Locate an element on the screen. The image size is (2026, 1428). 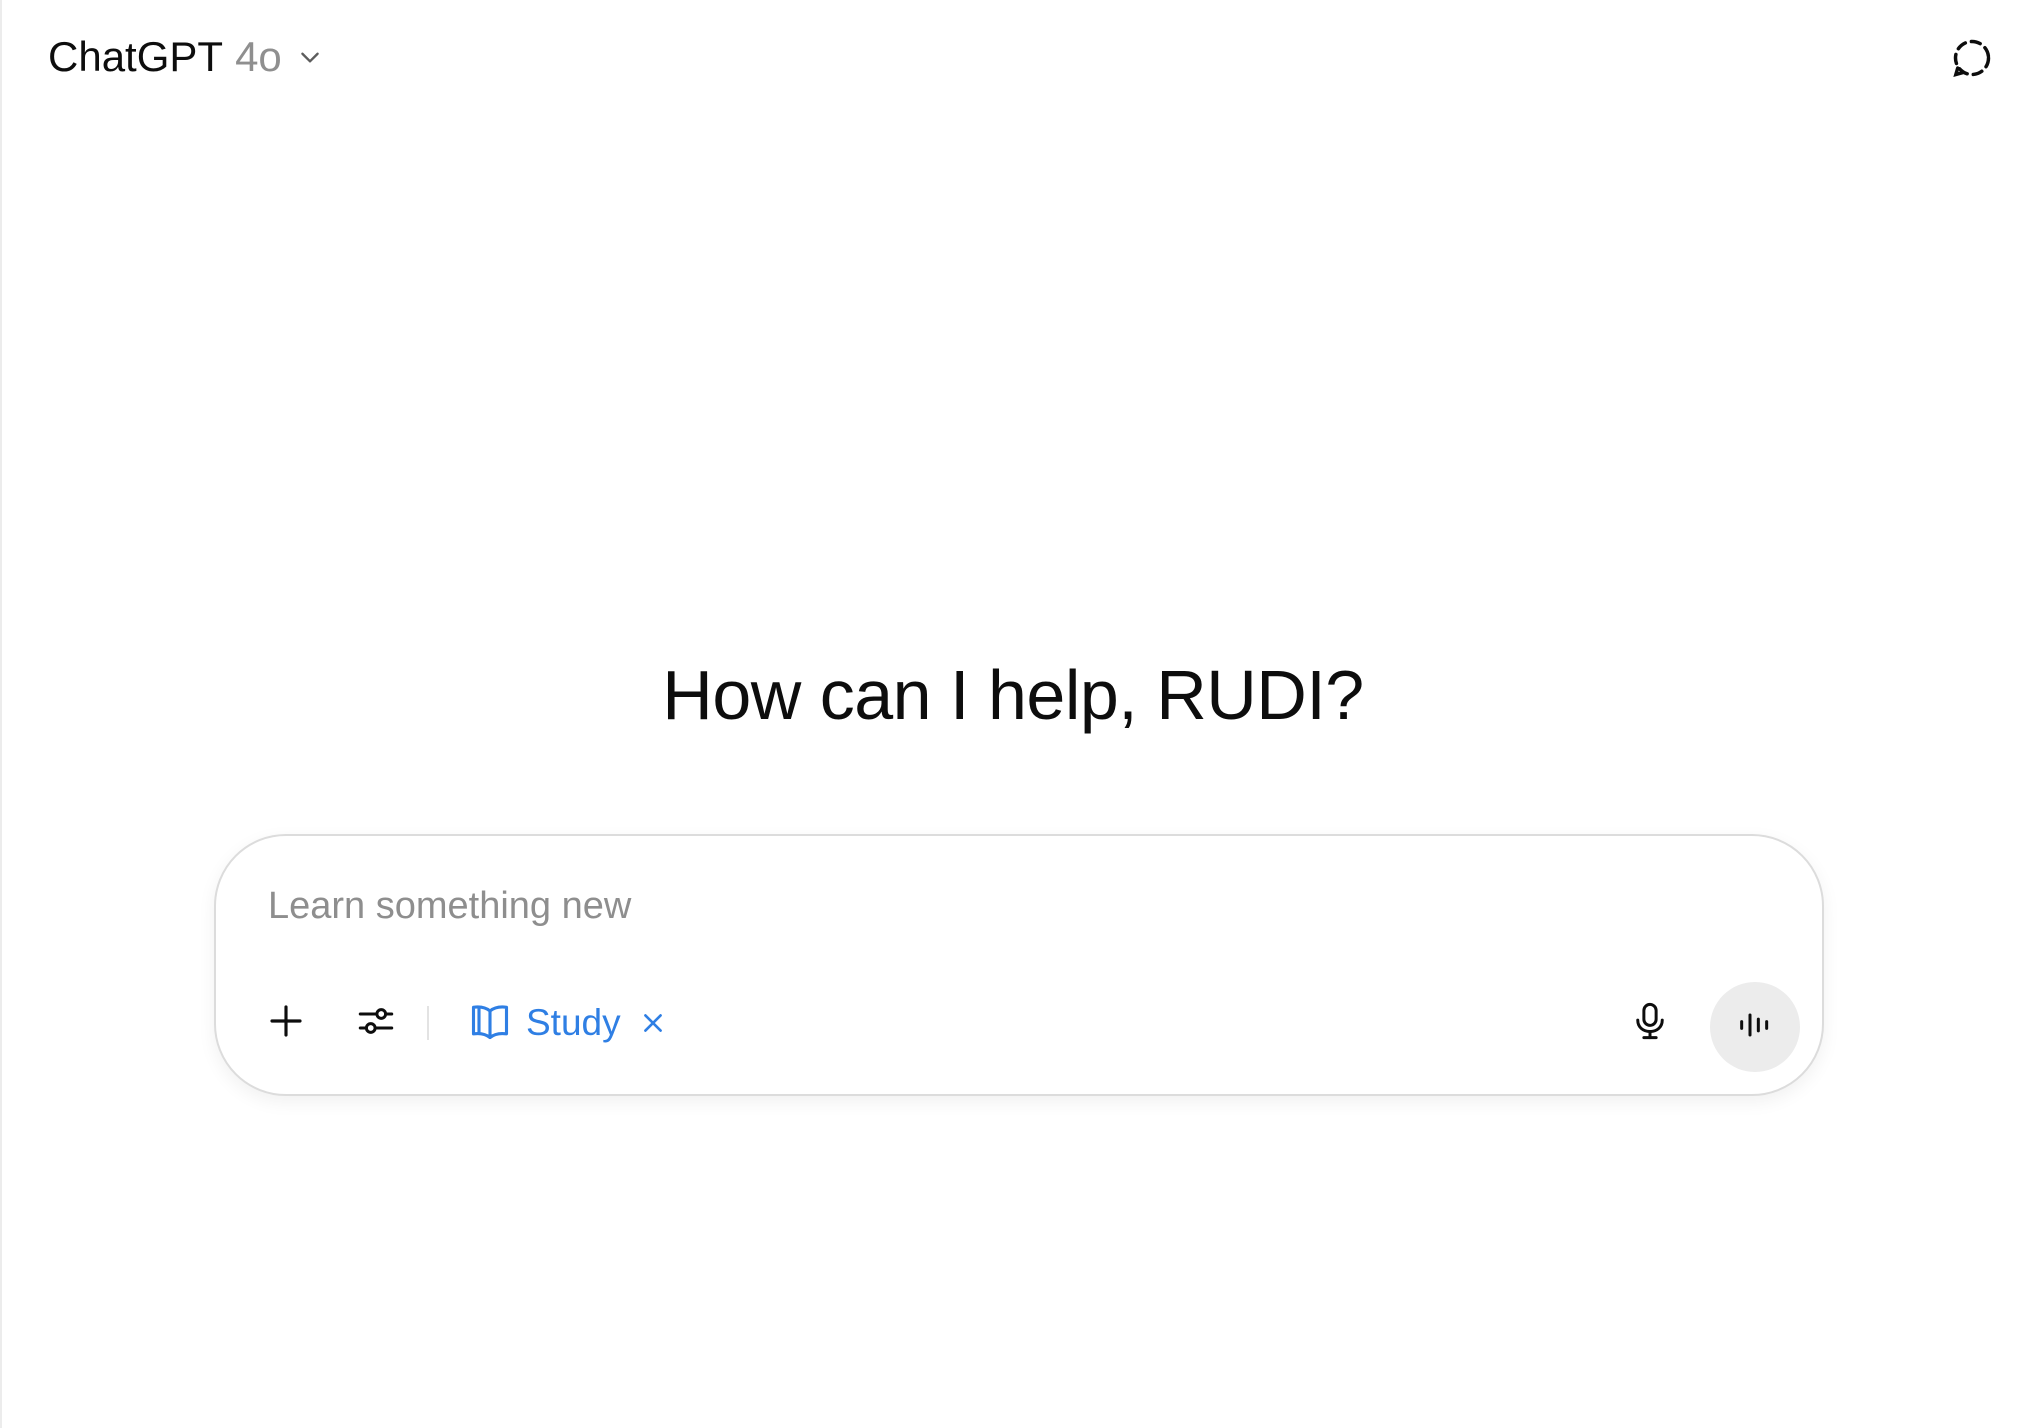
sliders-icon is located at coordinates (376, 1023).